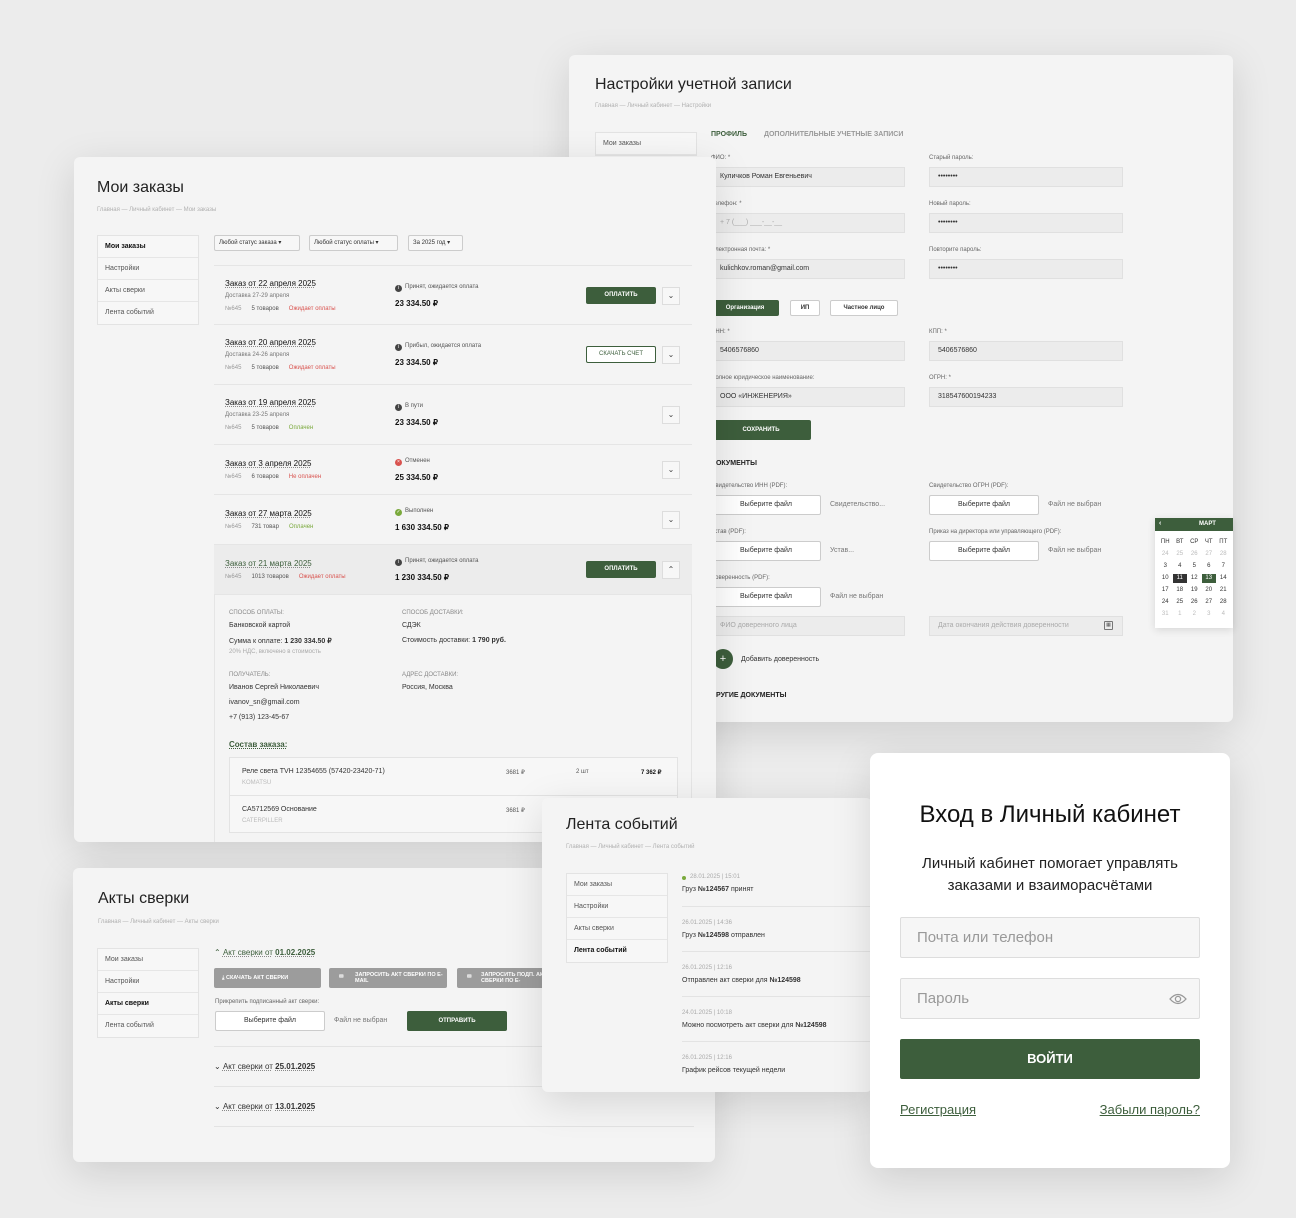 The image size is (1296, 1218). Describe the element at coordinates (270, 283) in the screenshot. I see `order-title: Заказ от 22 апреля 2025` at that location.